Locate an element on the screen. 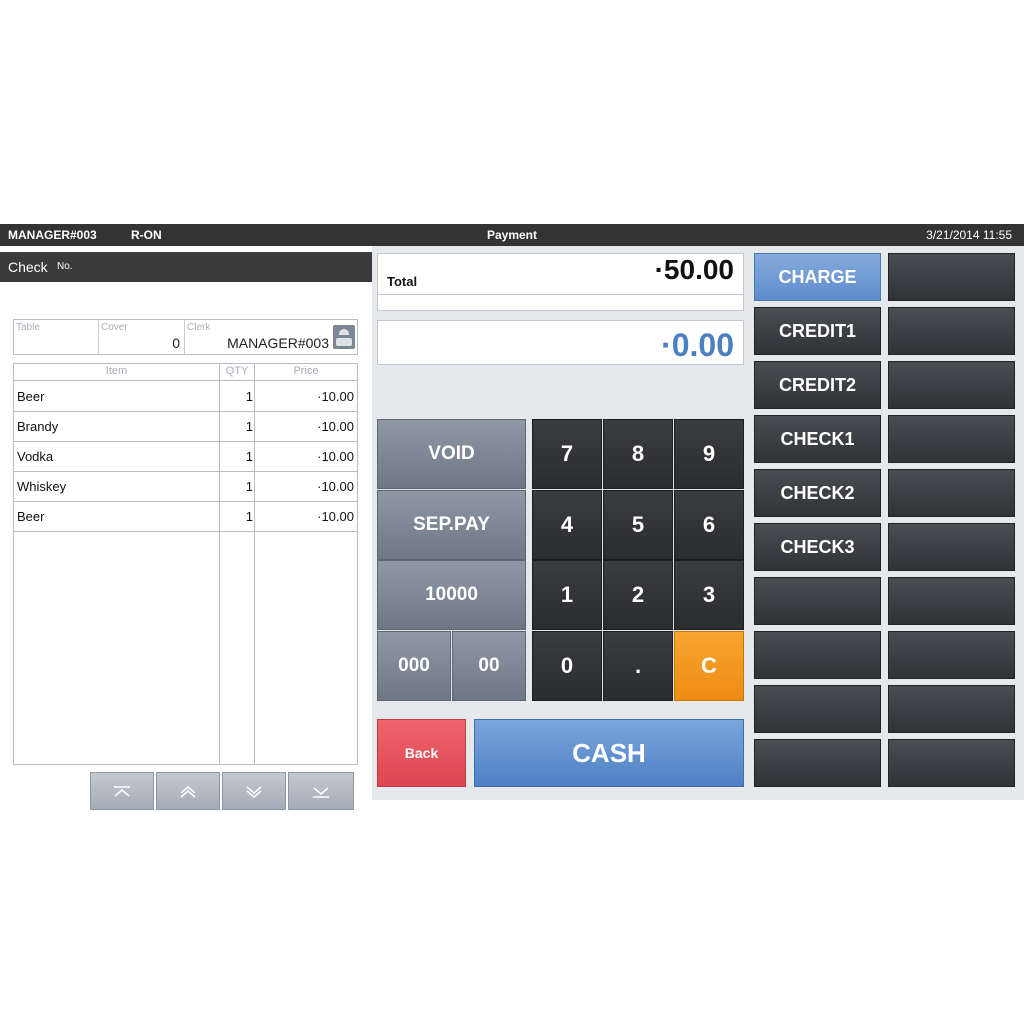 The width and height of the screenshot is (1024, 1024). total-label: Total is located at coordinates (402, 281).